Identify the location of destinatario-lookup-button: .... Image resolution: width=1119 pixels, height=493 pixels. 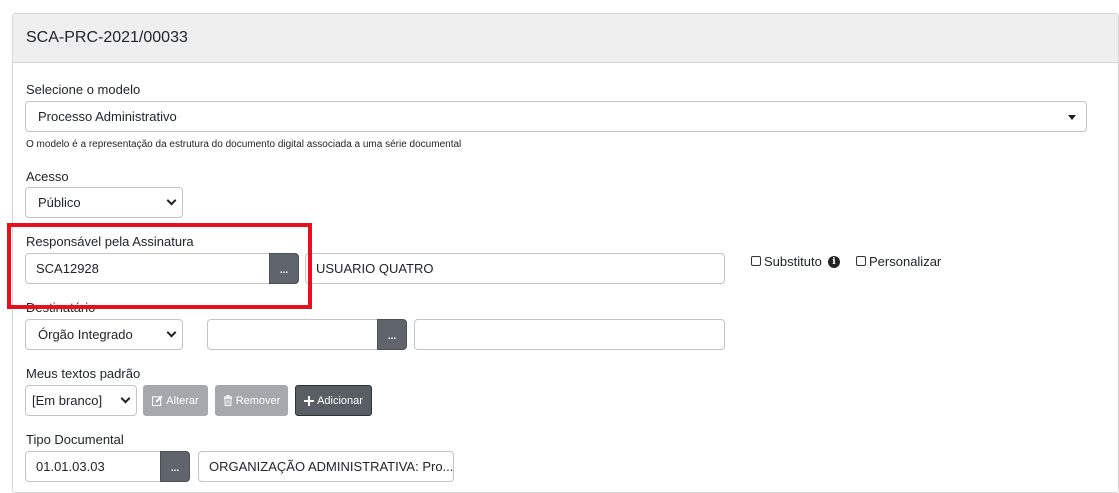
(392, 334).